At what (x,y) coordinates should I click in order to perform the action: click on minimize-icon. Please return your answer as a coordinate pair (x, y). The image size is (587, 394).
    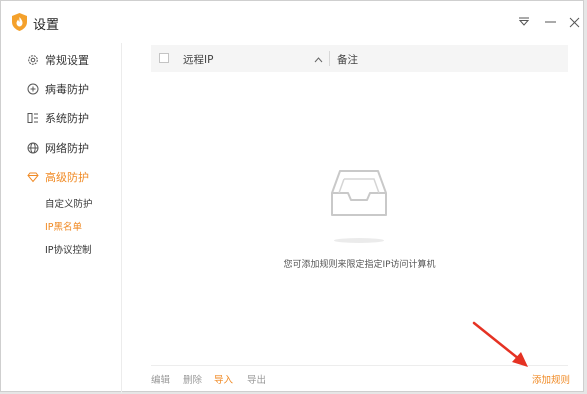
    Looking at the image, I should click on (550, 22).